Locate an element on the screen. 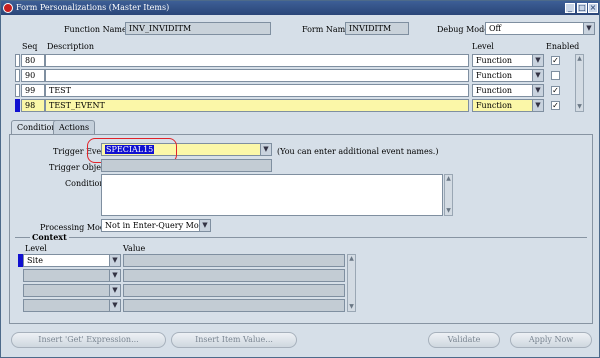 This screenshot has height=358, width=600. context-level-value: Site is located at coordinates (35, 260).